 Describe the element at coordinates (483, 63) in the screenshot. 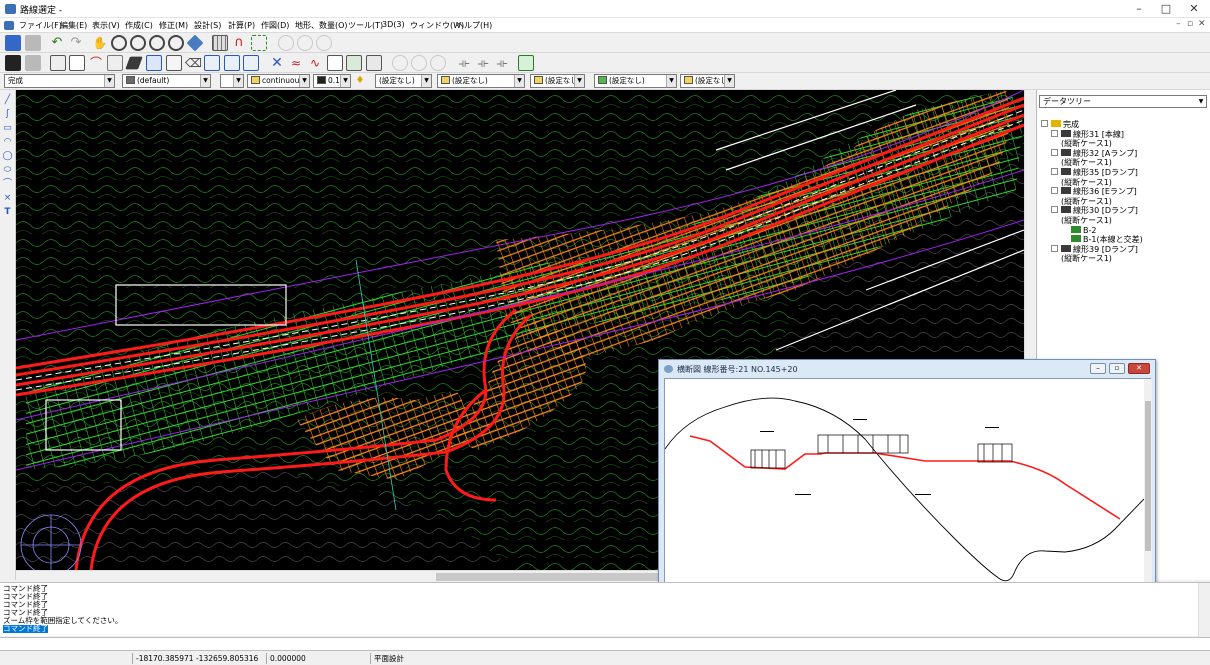

I see `tool-b-icon: ⟛` at that location.